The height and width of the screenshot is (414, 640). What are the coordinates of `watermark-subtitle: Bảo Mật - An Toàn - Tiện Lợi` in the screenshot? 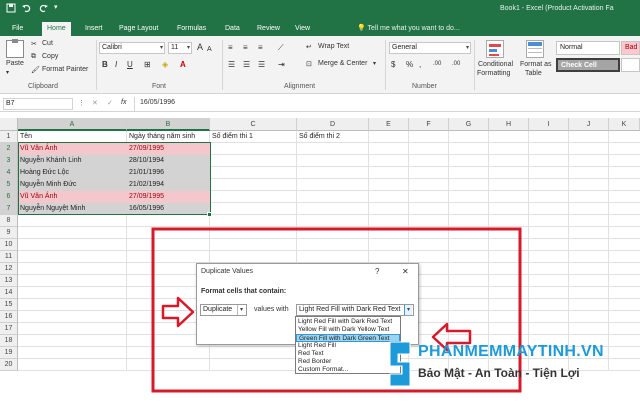 It's located at (499, 373).